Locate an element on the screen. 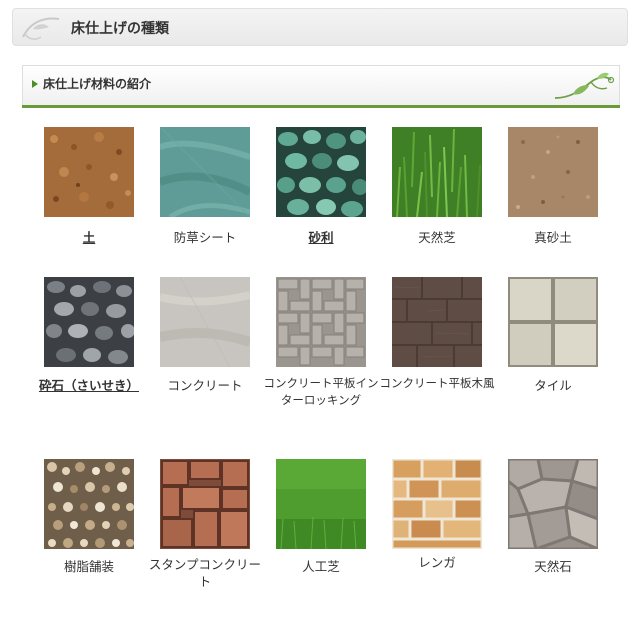 The image size is (630, 619). material-label-weed-sheet: 防草シート is located at coordinates (205, 237).